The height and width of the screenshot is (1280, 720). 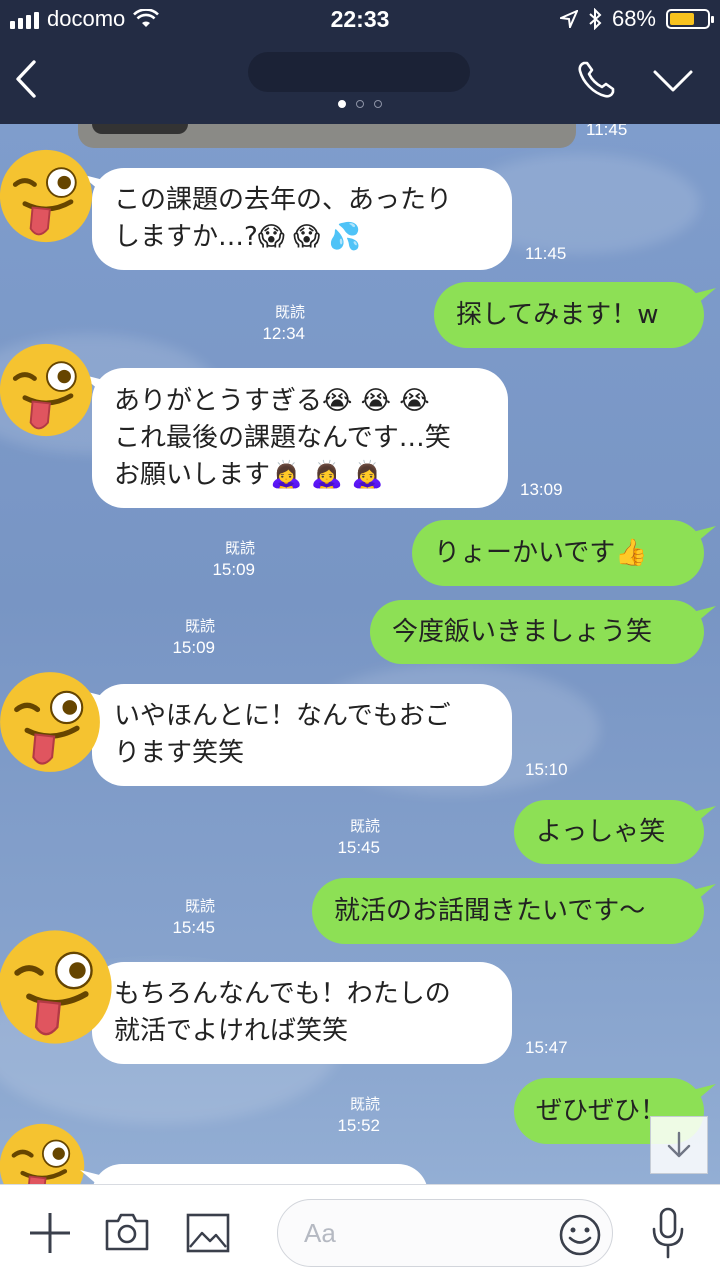 I want to click on message-text-line: よっしゃ笑, so click(x=601, y=831).